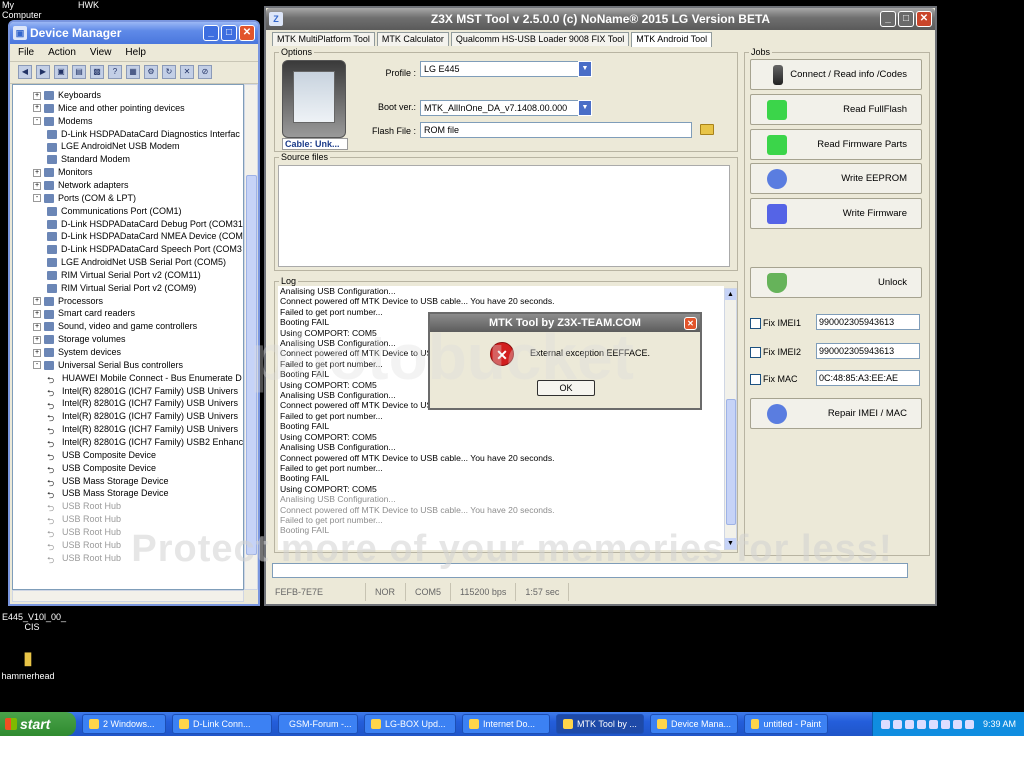  Describe the element at coordinates (109, 108) in the screenshot. I see `tree-item: + Mice and other pointing devices` at that location.